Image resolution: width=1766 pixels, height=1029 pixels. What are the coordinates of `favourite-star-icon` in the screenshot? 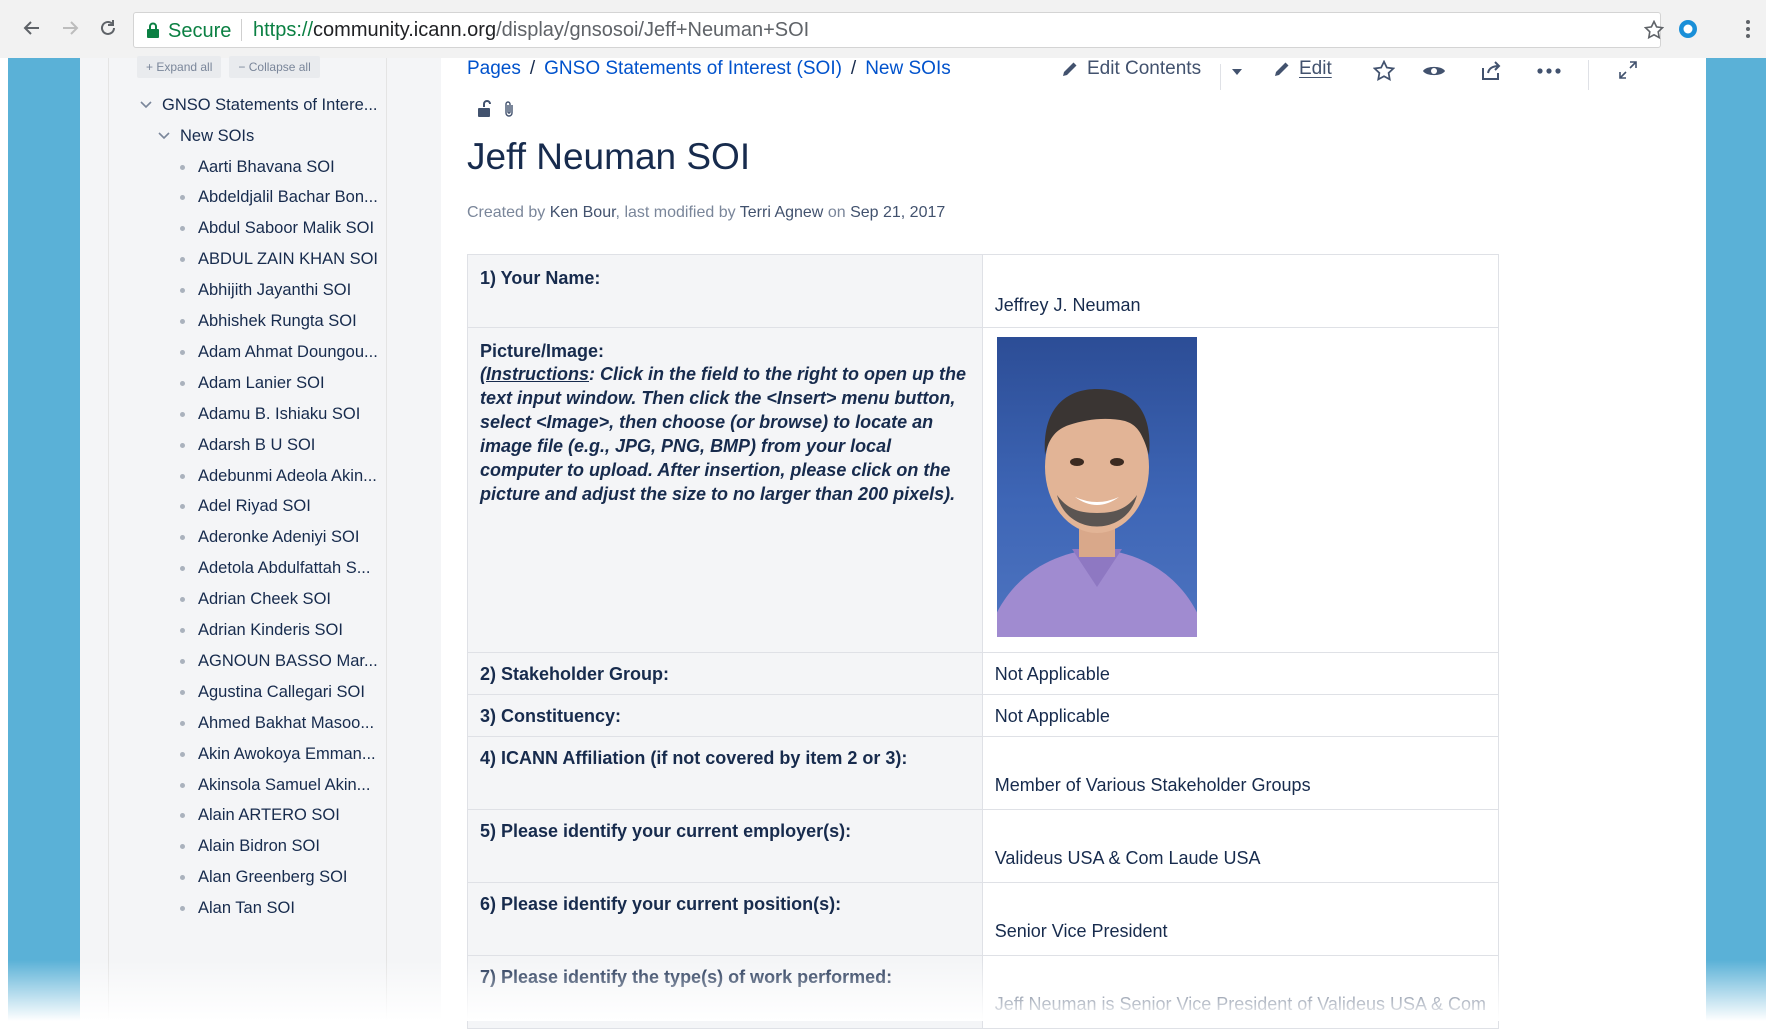 It's located at (1384, 71).